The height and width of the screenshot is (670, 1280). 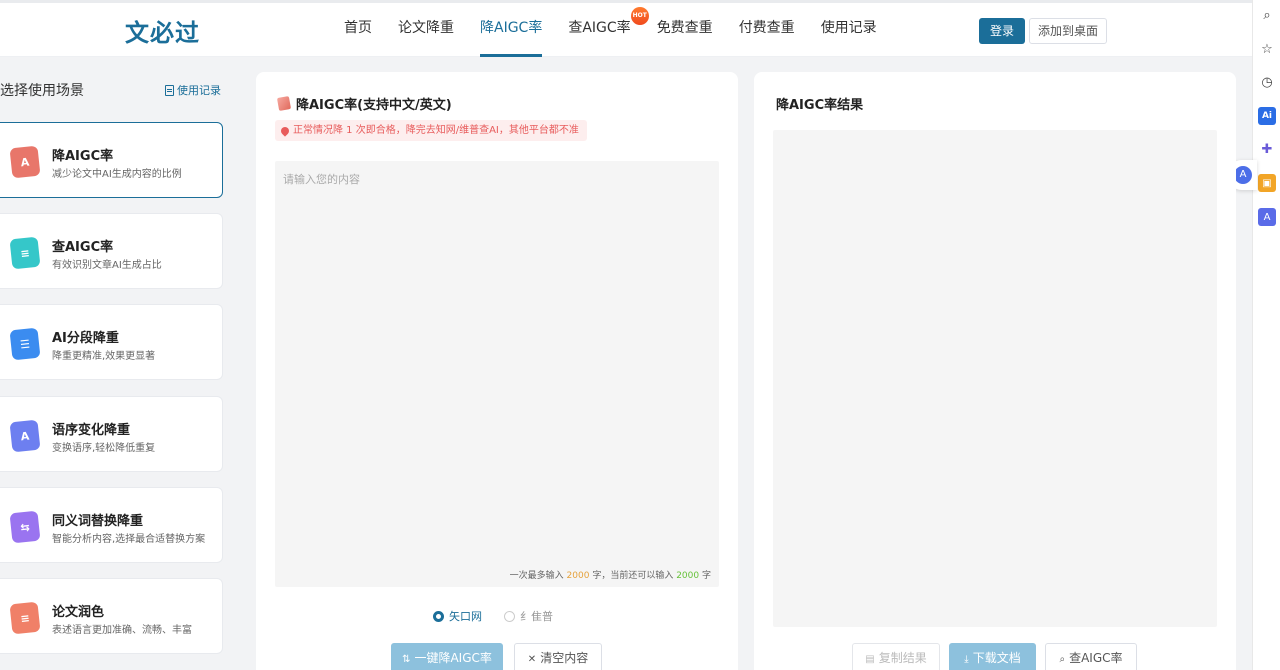 What do you see at coordinates (966, 659) in the screenshot?
I see `download-icon: ⤓` at bounding box center [966, 659].